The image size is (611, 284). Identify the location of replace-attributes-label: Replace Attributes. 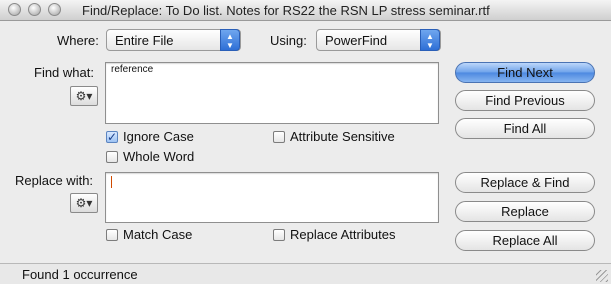
(343, 234).